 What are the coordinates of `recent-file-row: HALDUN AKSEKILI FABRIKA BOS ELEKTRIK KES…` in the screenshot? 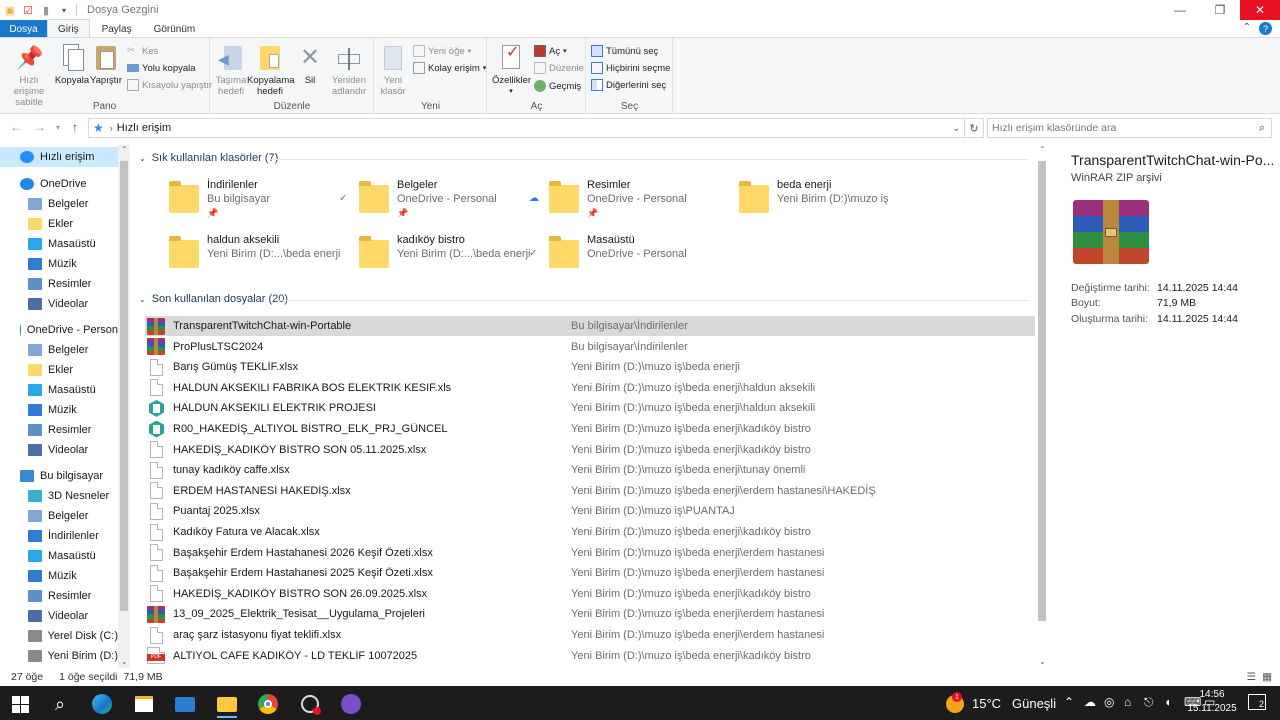 It's located at (590, 388).